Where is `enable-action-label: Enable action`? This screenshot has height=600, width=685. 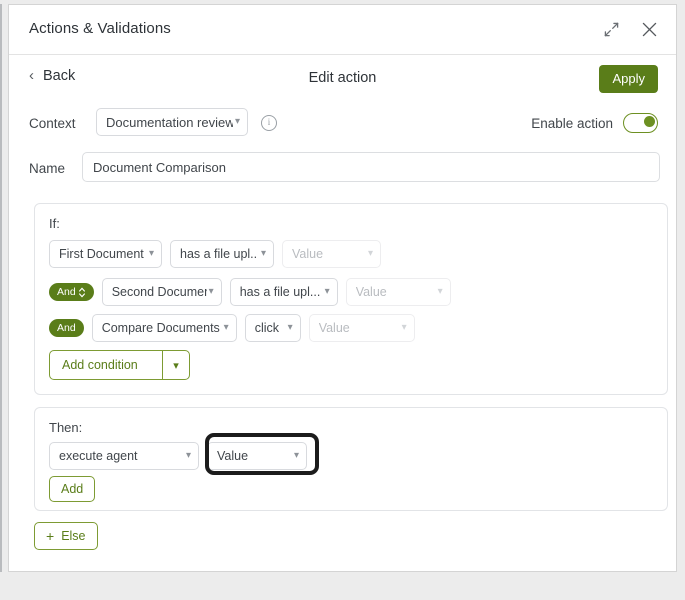
enable-action-label: Enable action is located at coordinates (572, 123).